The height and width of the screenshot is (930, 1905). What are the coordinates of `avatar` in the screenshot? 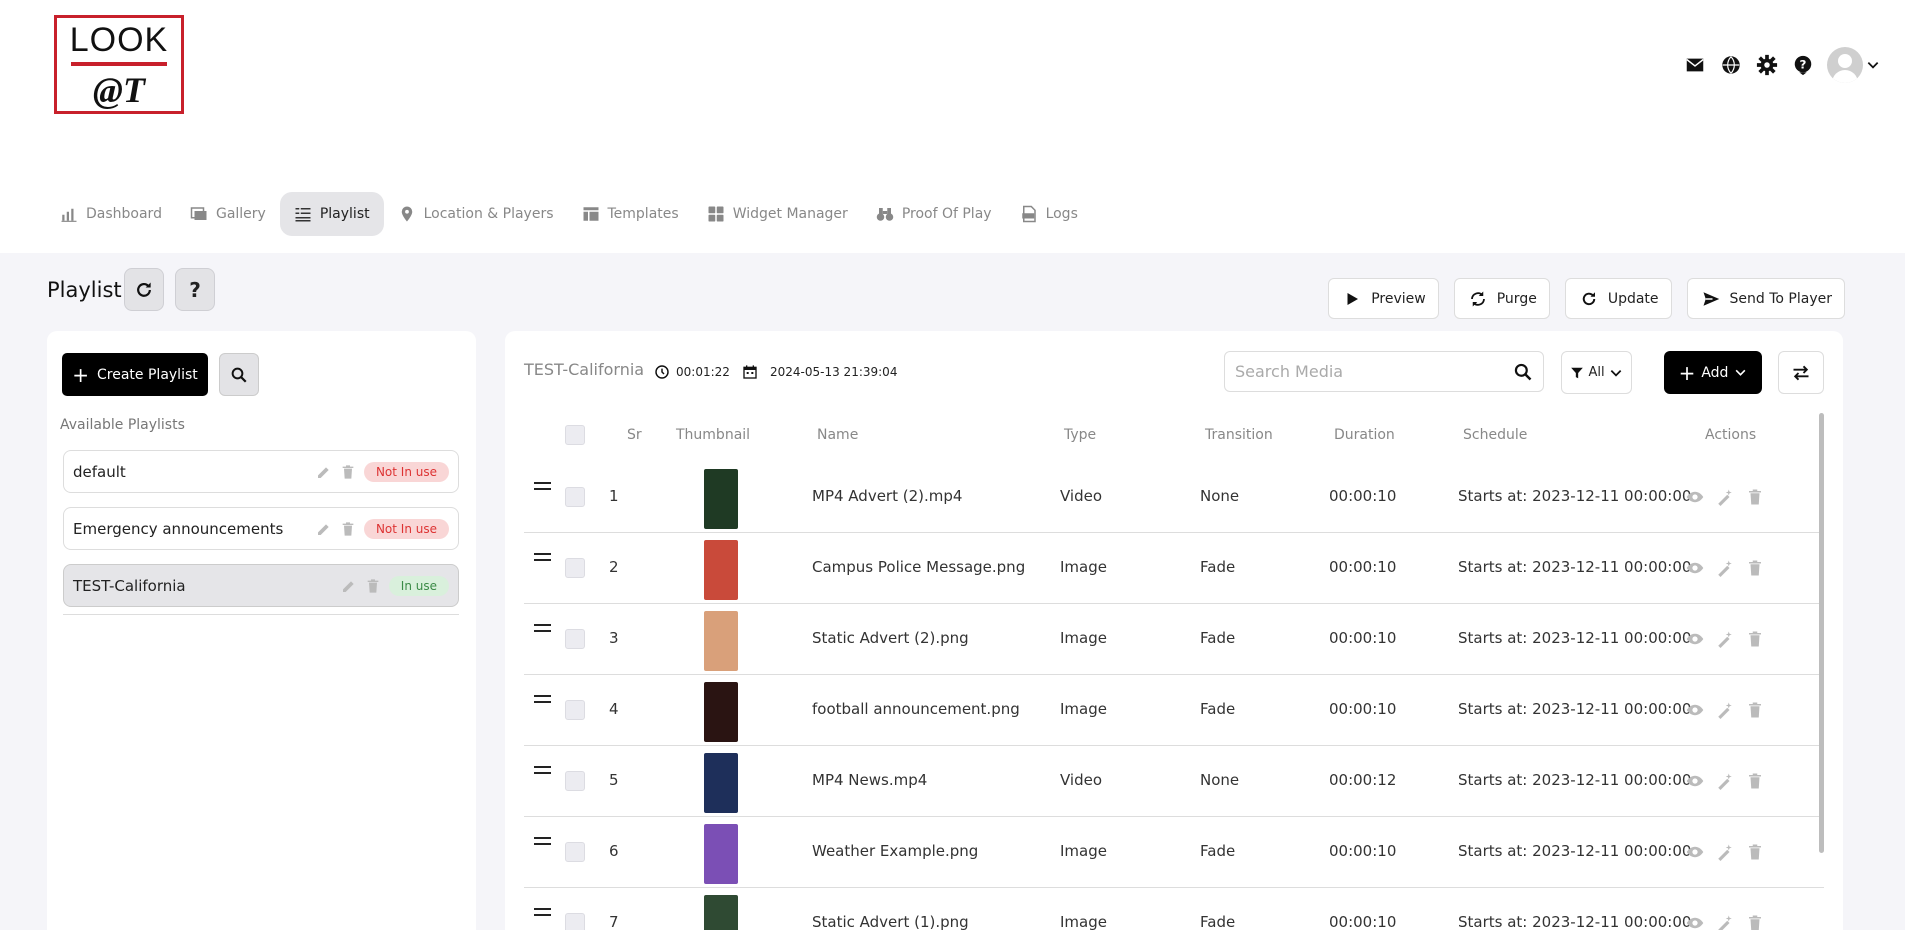 It's located at (1845, 65).